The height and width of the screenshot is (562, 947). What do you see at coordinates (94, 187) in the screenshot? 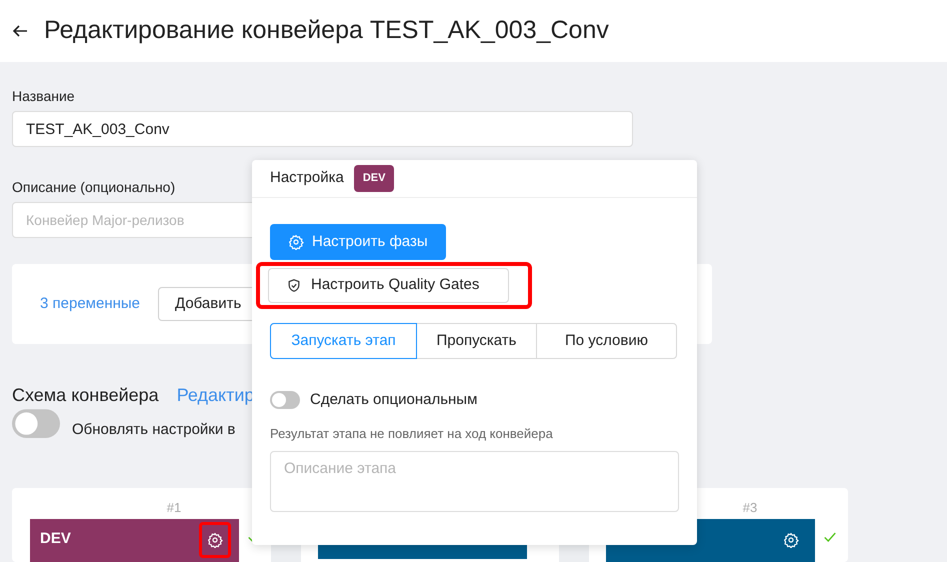
I see `field-label: Описание (опционально)` at bounding box center [94, 187].